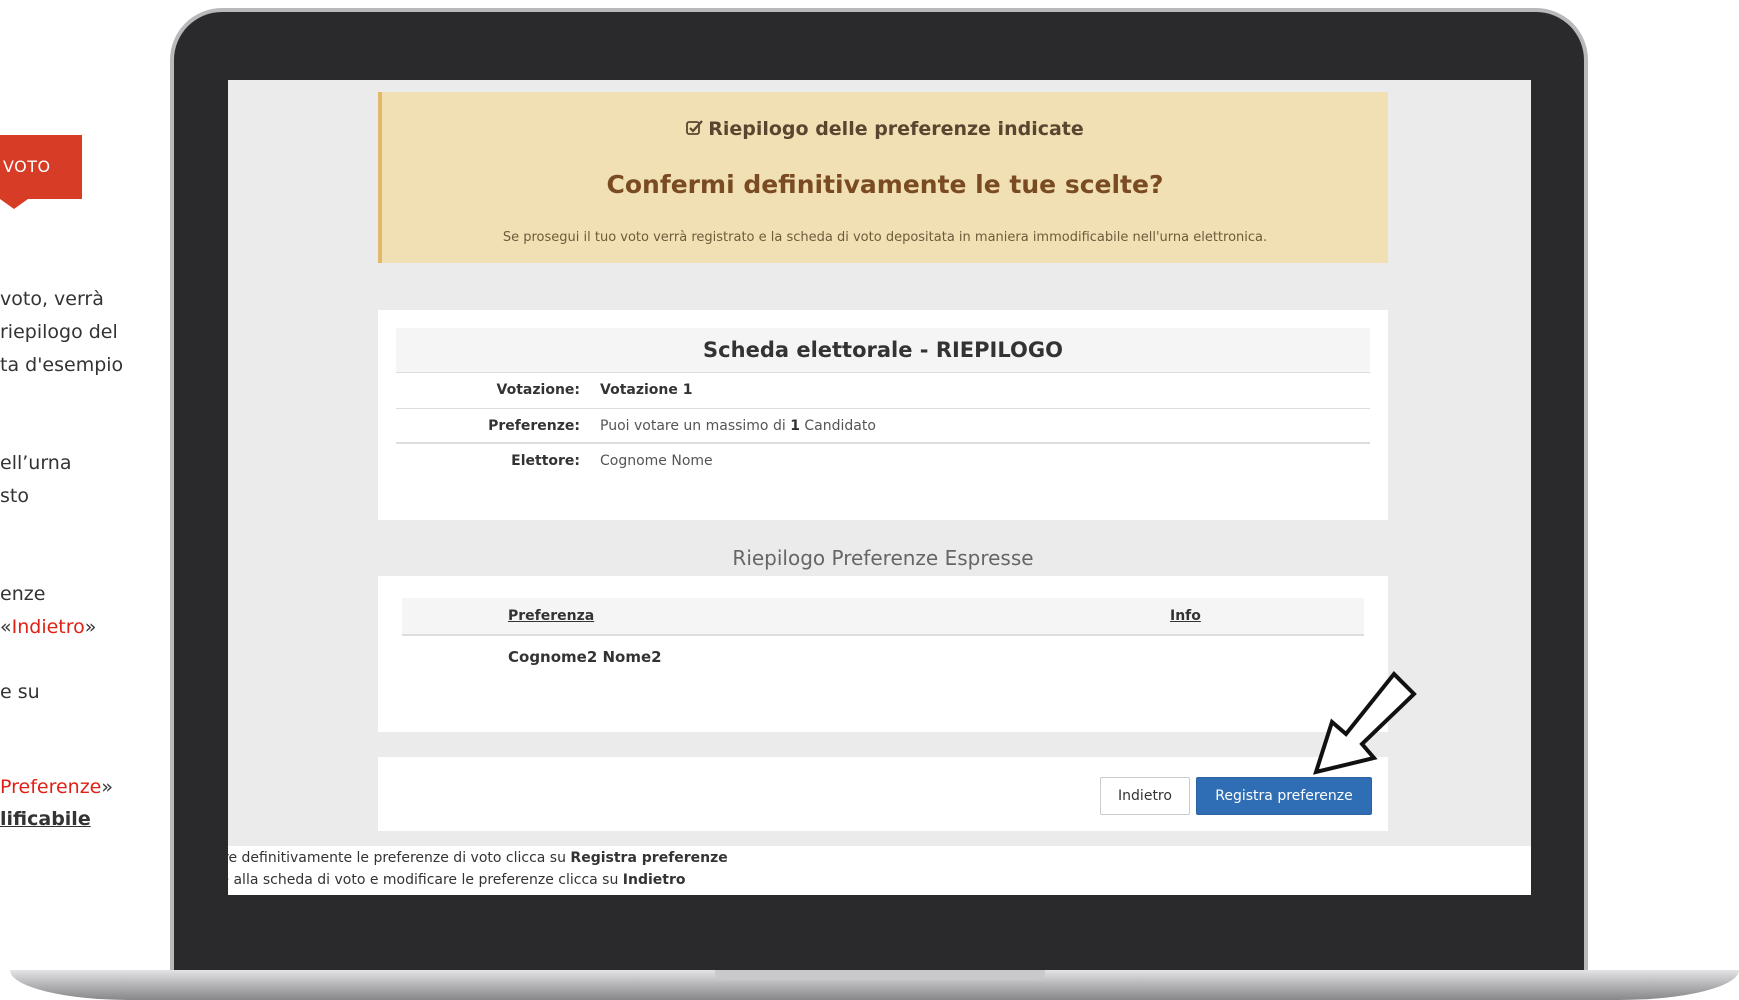 The image size is (1739, 1000). I want to click on column-header-preferenza: Preferenza, so click(551, 616).